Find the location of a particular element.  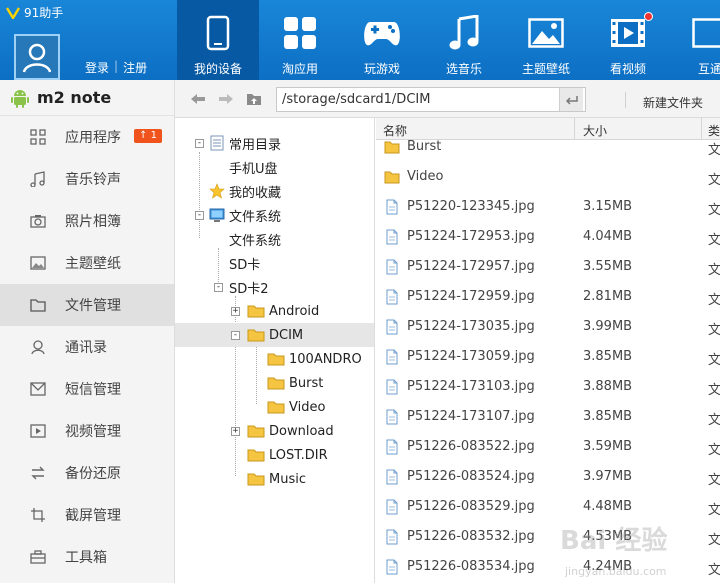

file-row: P51224-173059.jpg 3.85MB 文 is located at coordinates (548, 357).